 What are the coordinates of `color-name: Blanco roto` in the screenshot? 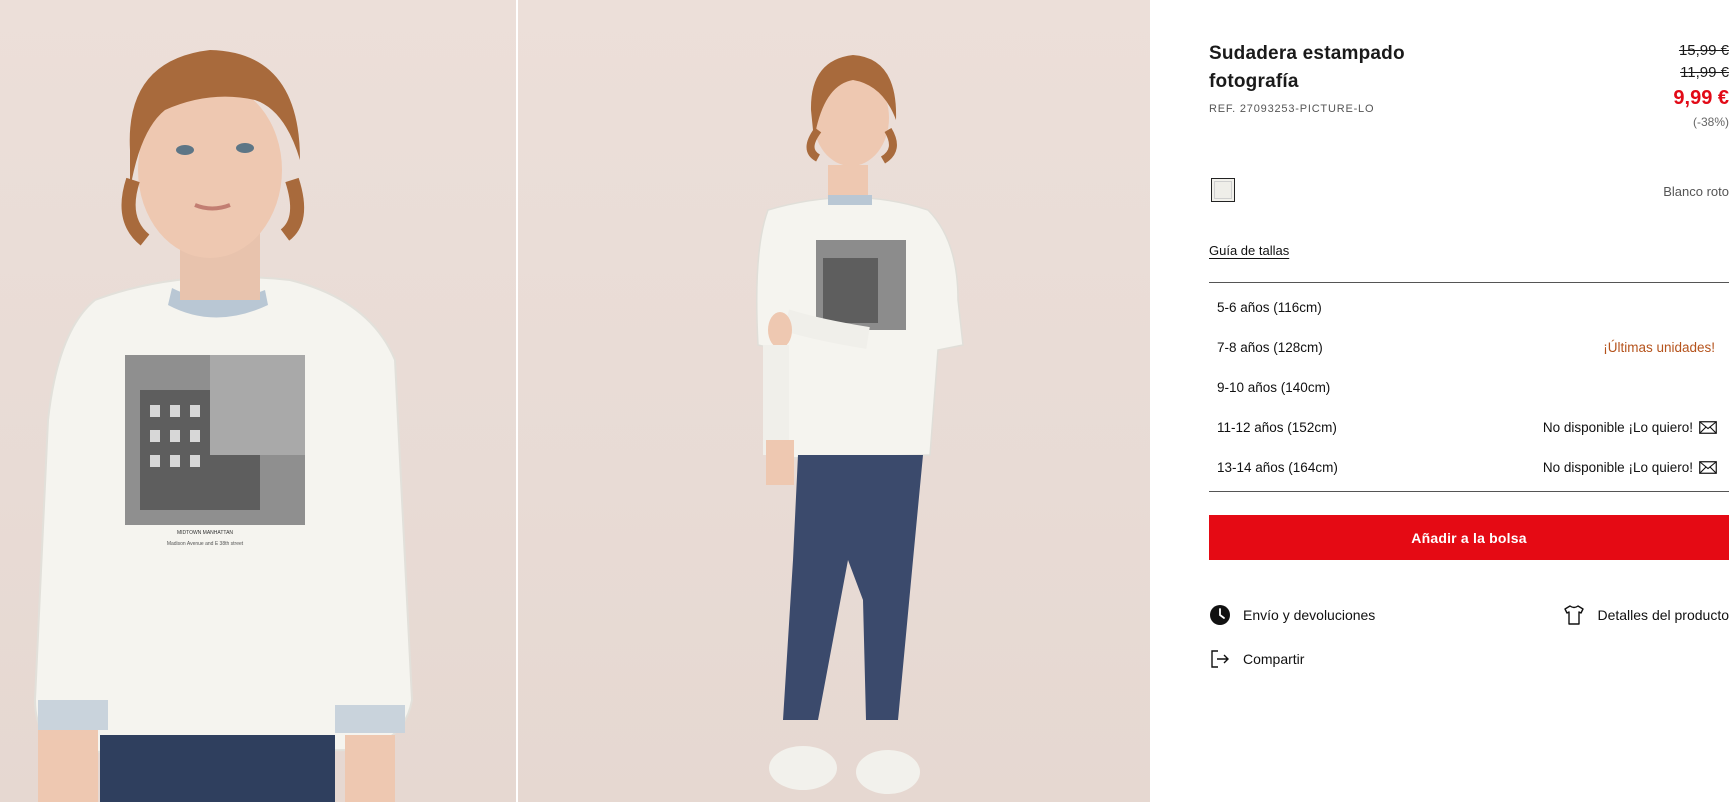 It's located at (1696, 191).